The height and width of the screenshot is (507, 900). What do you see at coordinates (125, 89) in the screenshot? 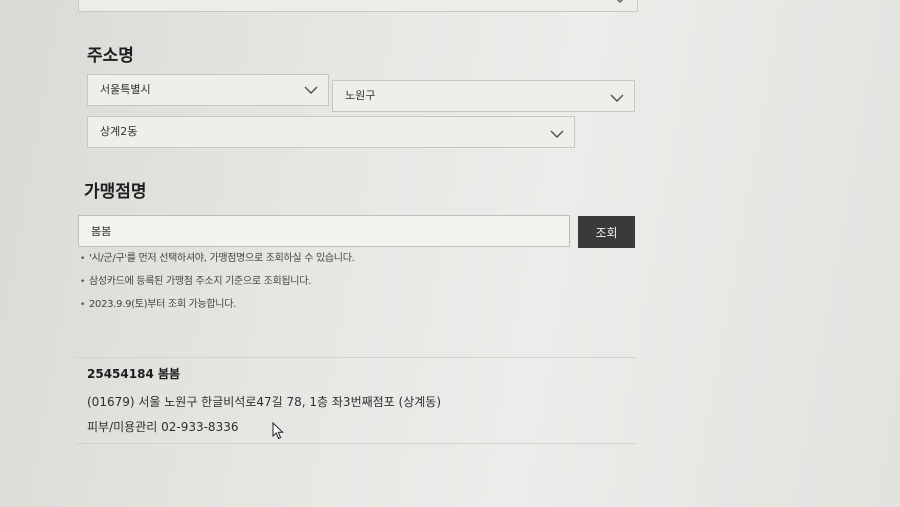
I see `city-select-value: 서울특별시` at bounding box center [125, 89].